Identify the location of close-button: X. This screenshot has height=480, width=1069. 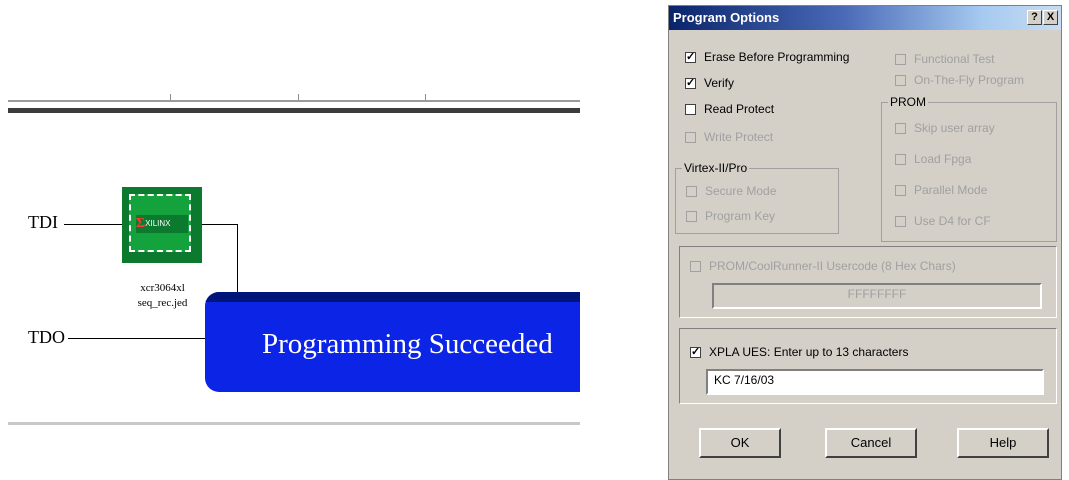
(1050, 17).